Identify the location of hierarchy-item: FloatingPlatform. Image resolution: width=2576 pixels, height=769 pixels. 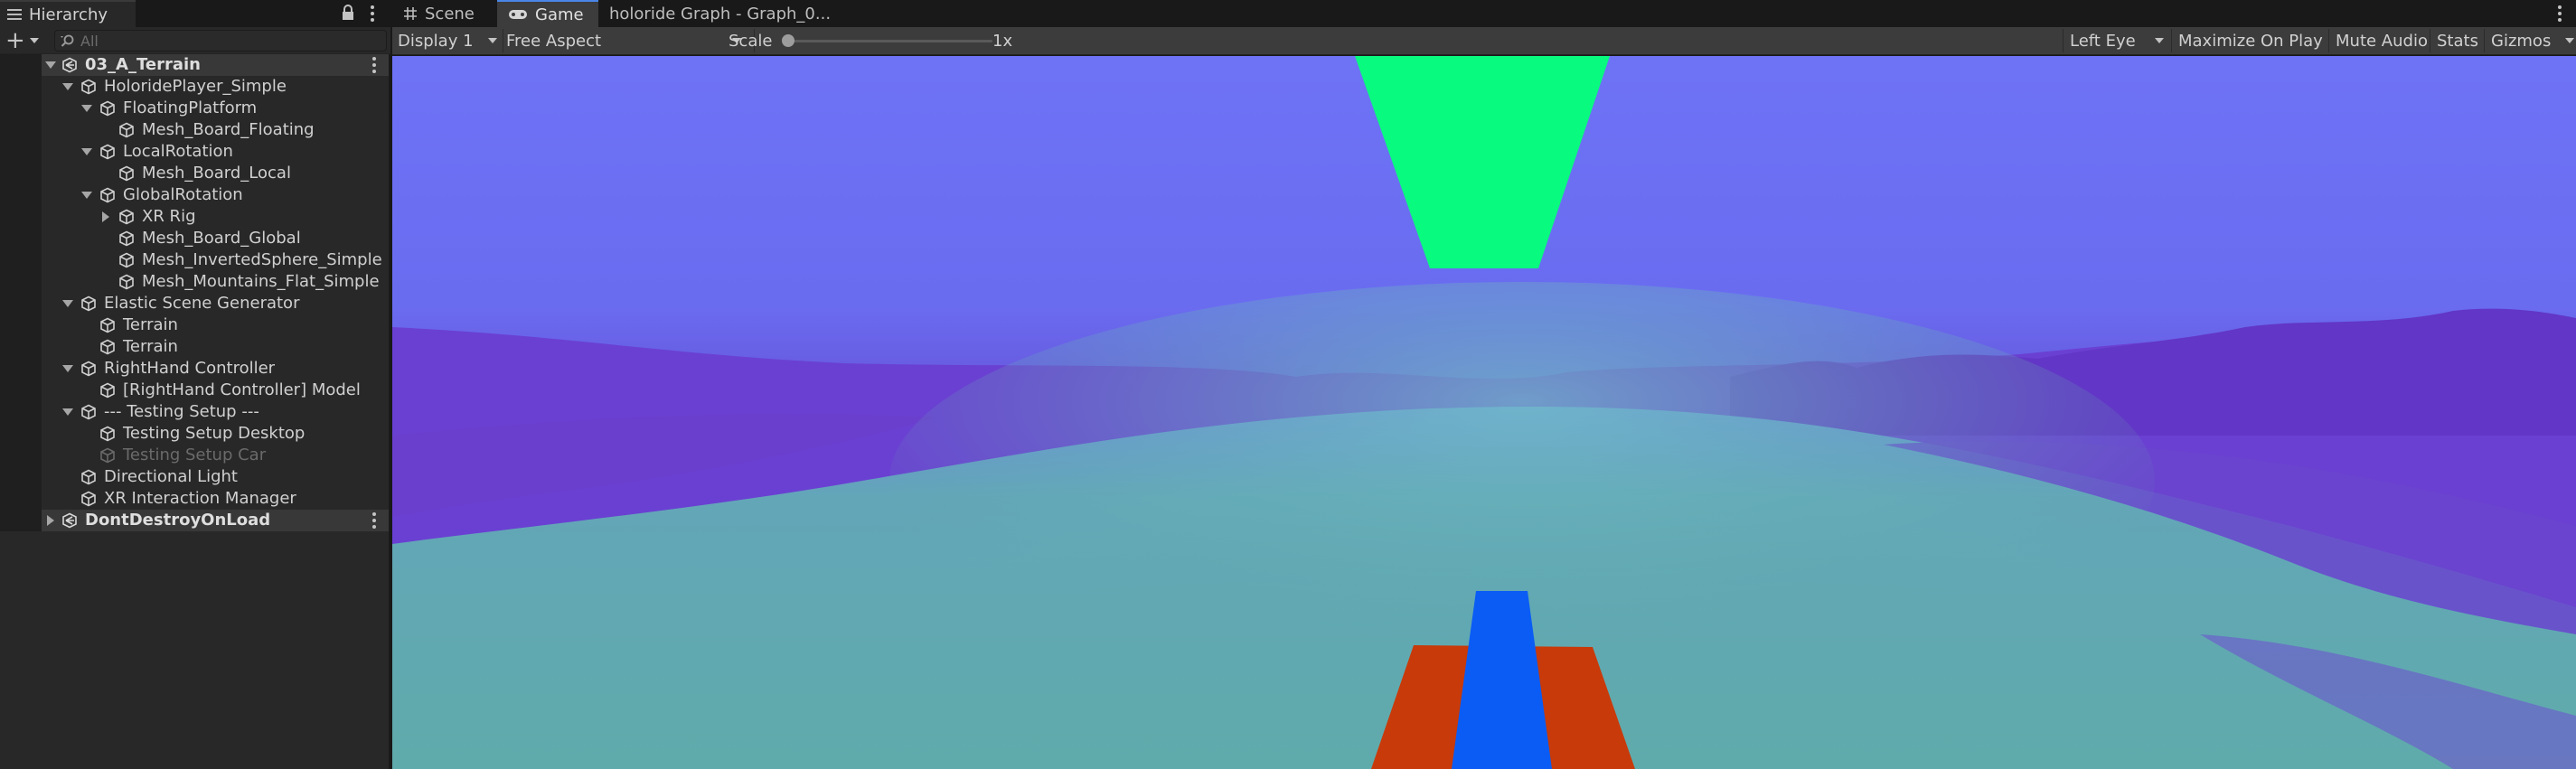
(195, 108).